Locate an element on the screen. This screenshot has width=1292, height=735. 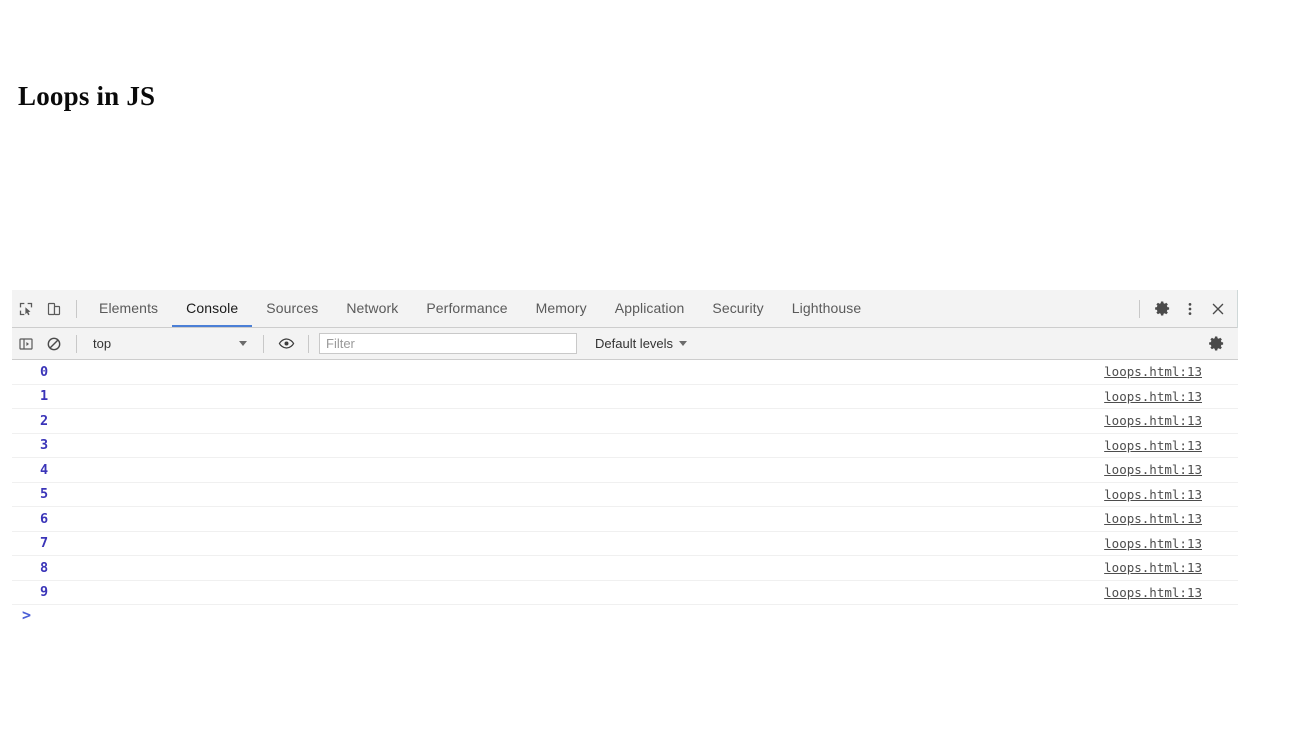
tab-application: Application is located at coordinates (650, 308).